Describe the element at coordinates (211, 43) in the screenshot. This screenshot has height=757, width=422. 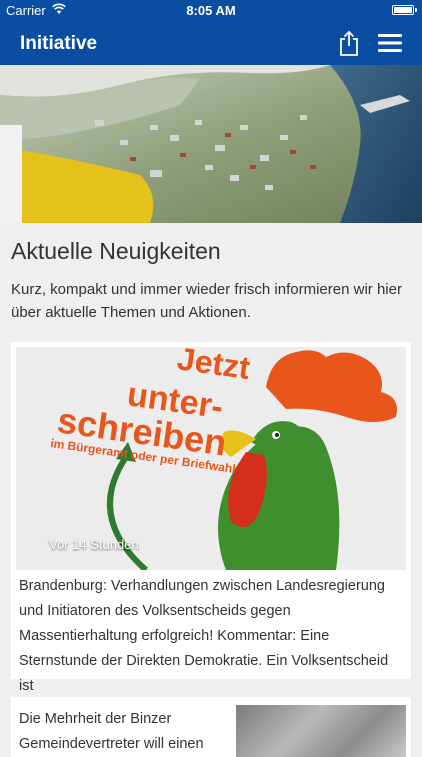
I see `nav-bar: Initiative` at that location.